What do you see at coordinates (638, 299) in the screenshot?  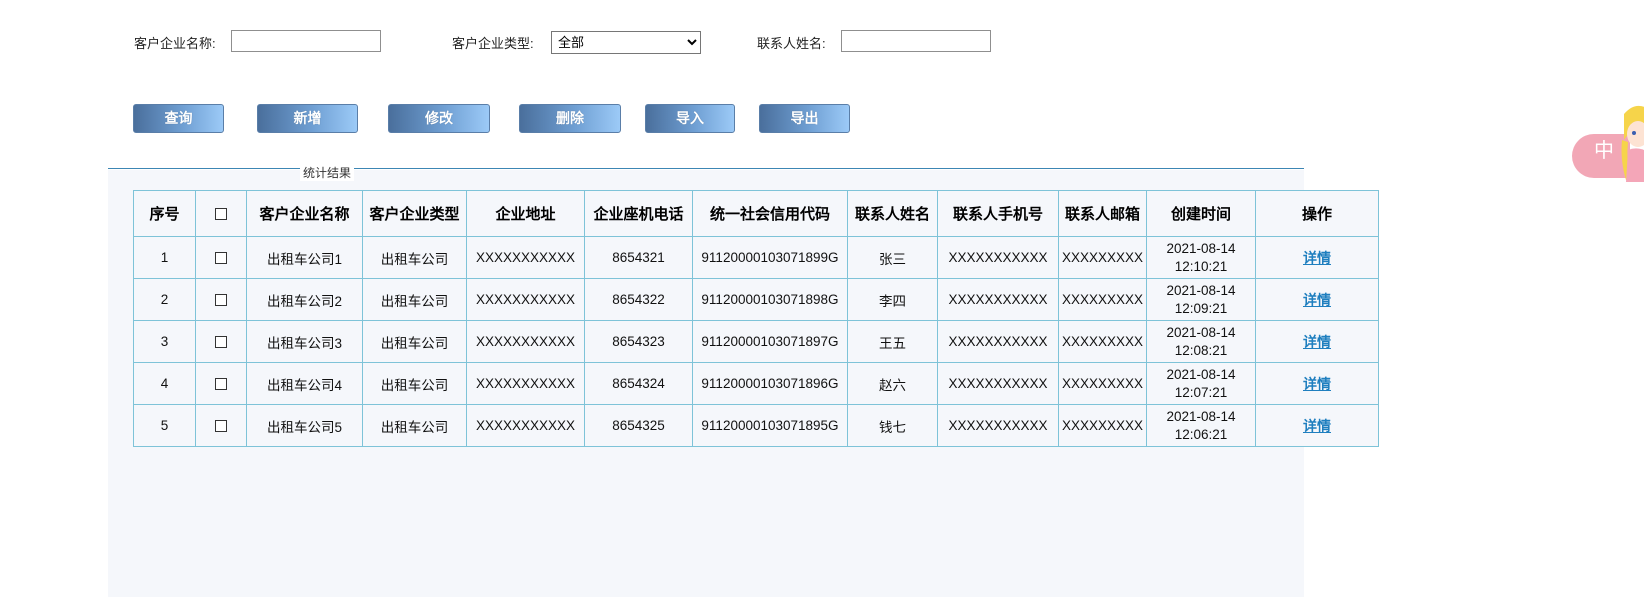 I see `cell-landline: 8654322` at bounding box center [638, 299].